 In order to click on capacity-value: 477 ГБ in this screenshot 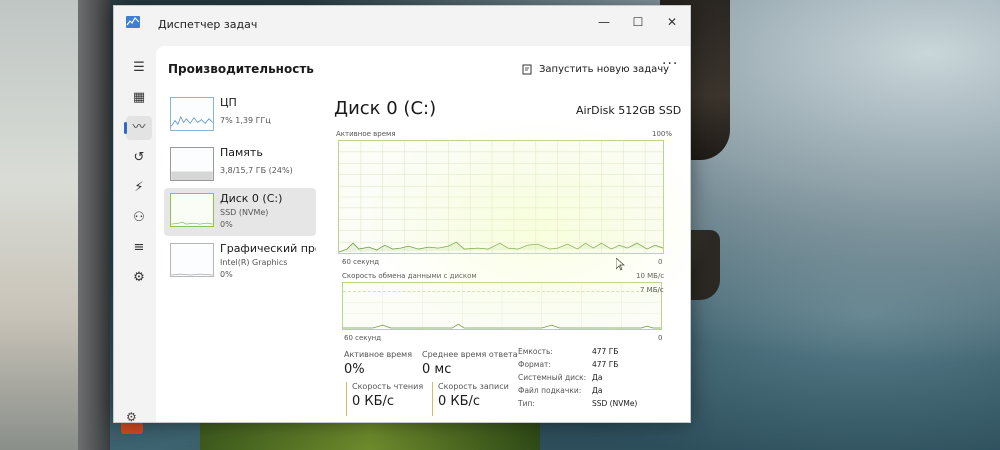, I will do `click(605, 351)`.